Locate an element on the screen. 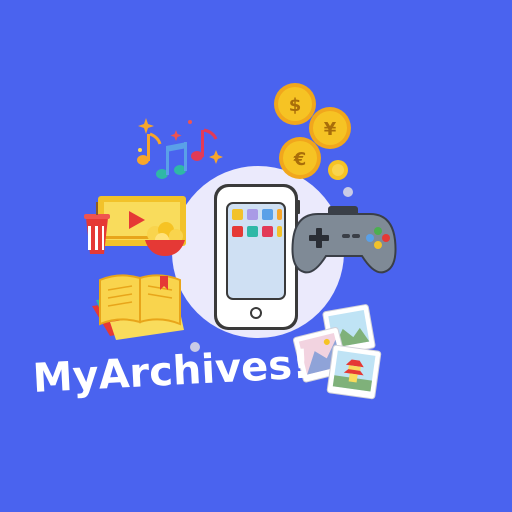 This screenshot has height=512, width=512. game-controller-icon is located at coordinates (344, 240).